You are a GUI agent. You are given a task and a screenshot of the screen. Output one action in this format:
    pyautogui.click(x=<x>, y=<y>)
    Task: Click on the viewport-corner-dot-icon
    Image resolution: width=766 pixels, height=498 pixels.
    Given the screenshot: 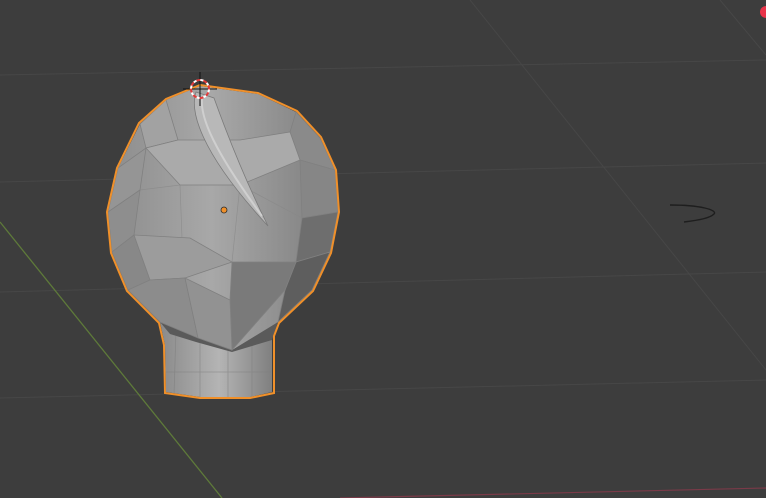 What is the action you would take?
    pyautogui.click(x=763, y=12)
    